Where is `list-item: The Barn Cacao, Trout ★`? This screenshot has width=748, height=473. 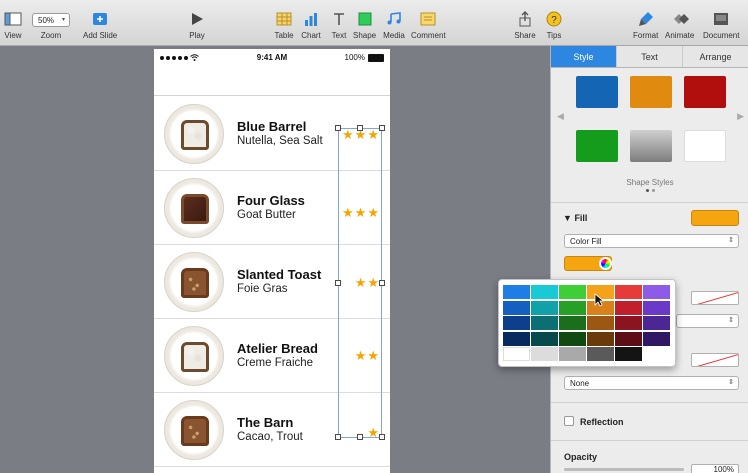 list-item: The Barn Cacao, Trout ★ is located at coordinates (272, 430).